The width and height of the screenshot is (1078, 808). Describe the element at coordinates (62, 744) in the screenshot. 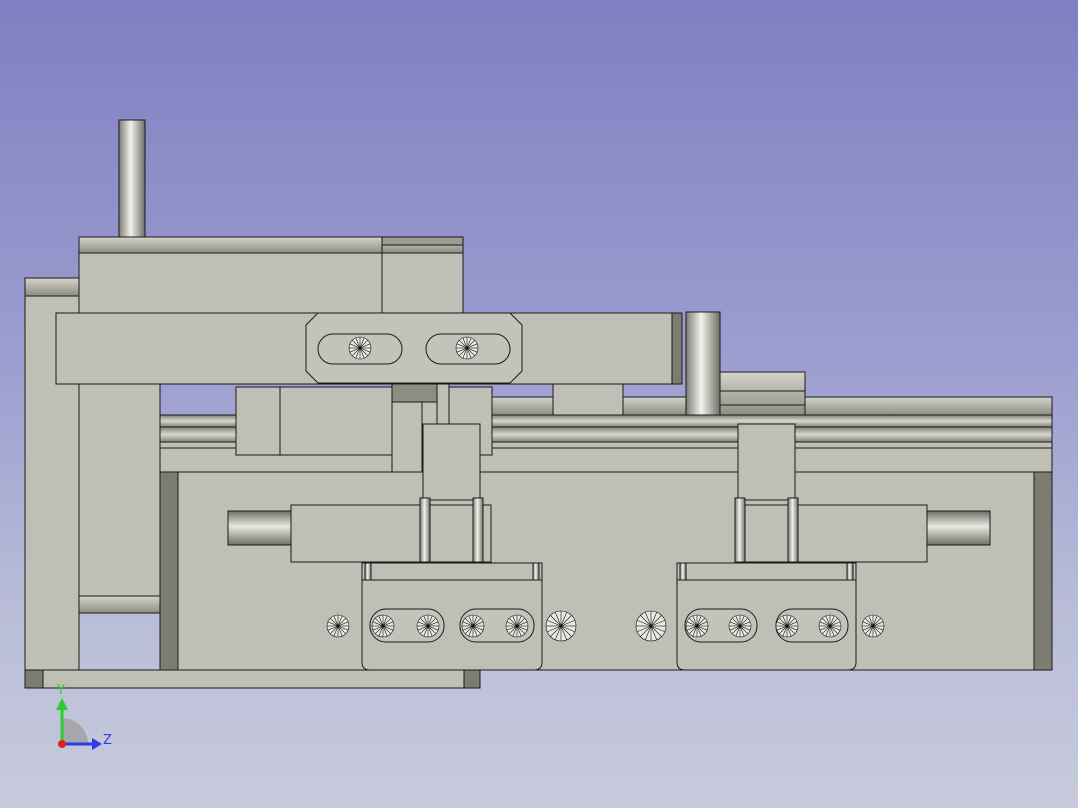

I see `x-axis-dot` at that location.